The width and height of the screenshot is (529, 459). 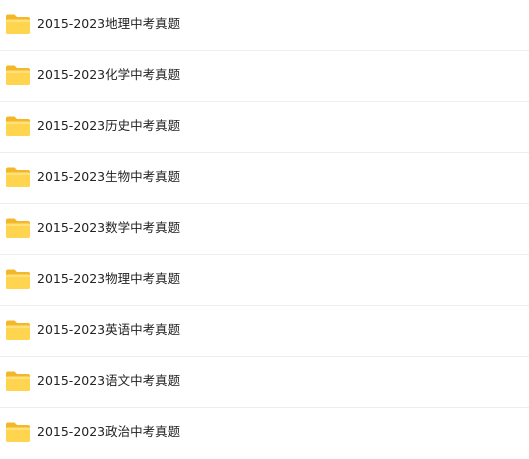 What do you see at coordinates (109, 227) in the screenshot?
I see `folder-name: 2015-2023数学中考真题` at bounding box center [109, 227].